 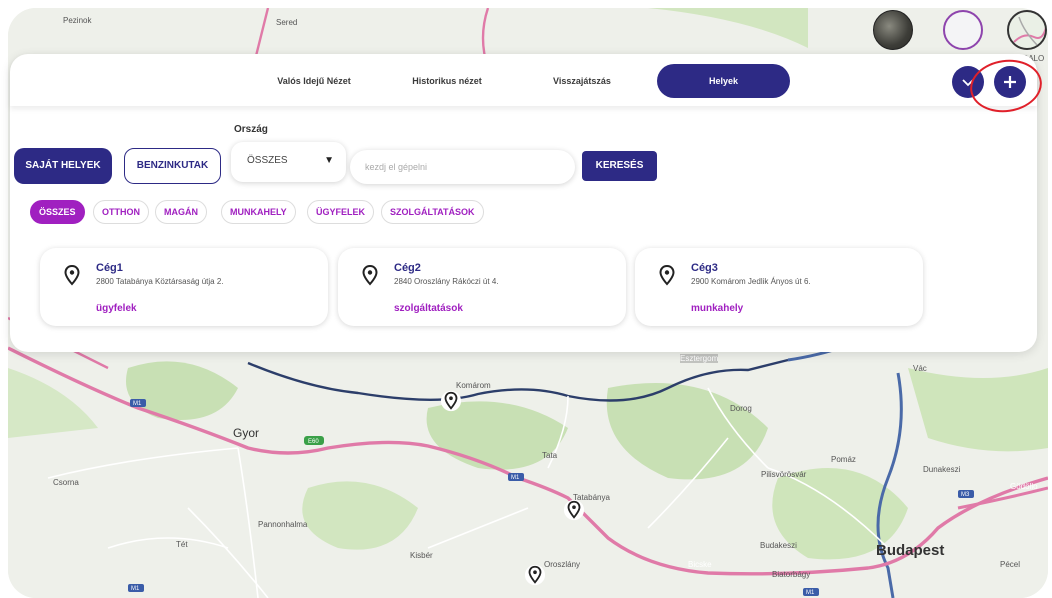 I want to click on road-sign-e60: E60, so click(x=313, y=442).